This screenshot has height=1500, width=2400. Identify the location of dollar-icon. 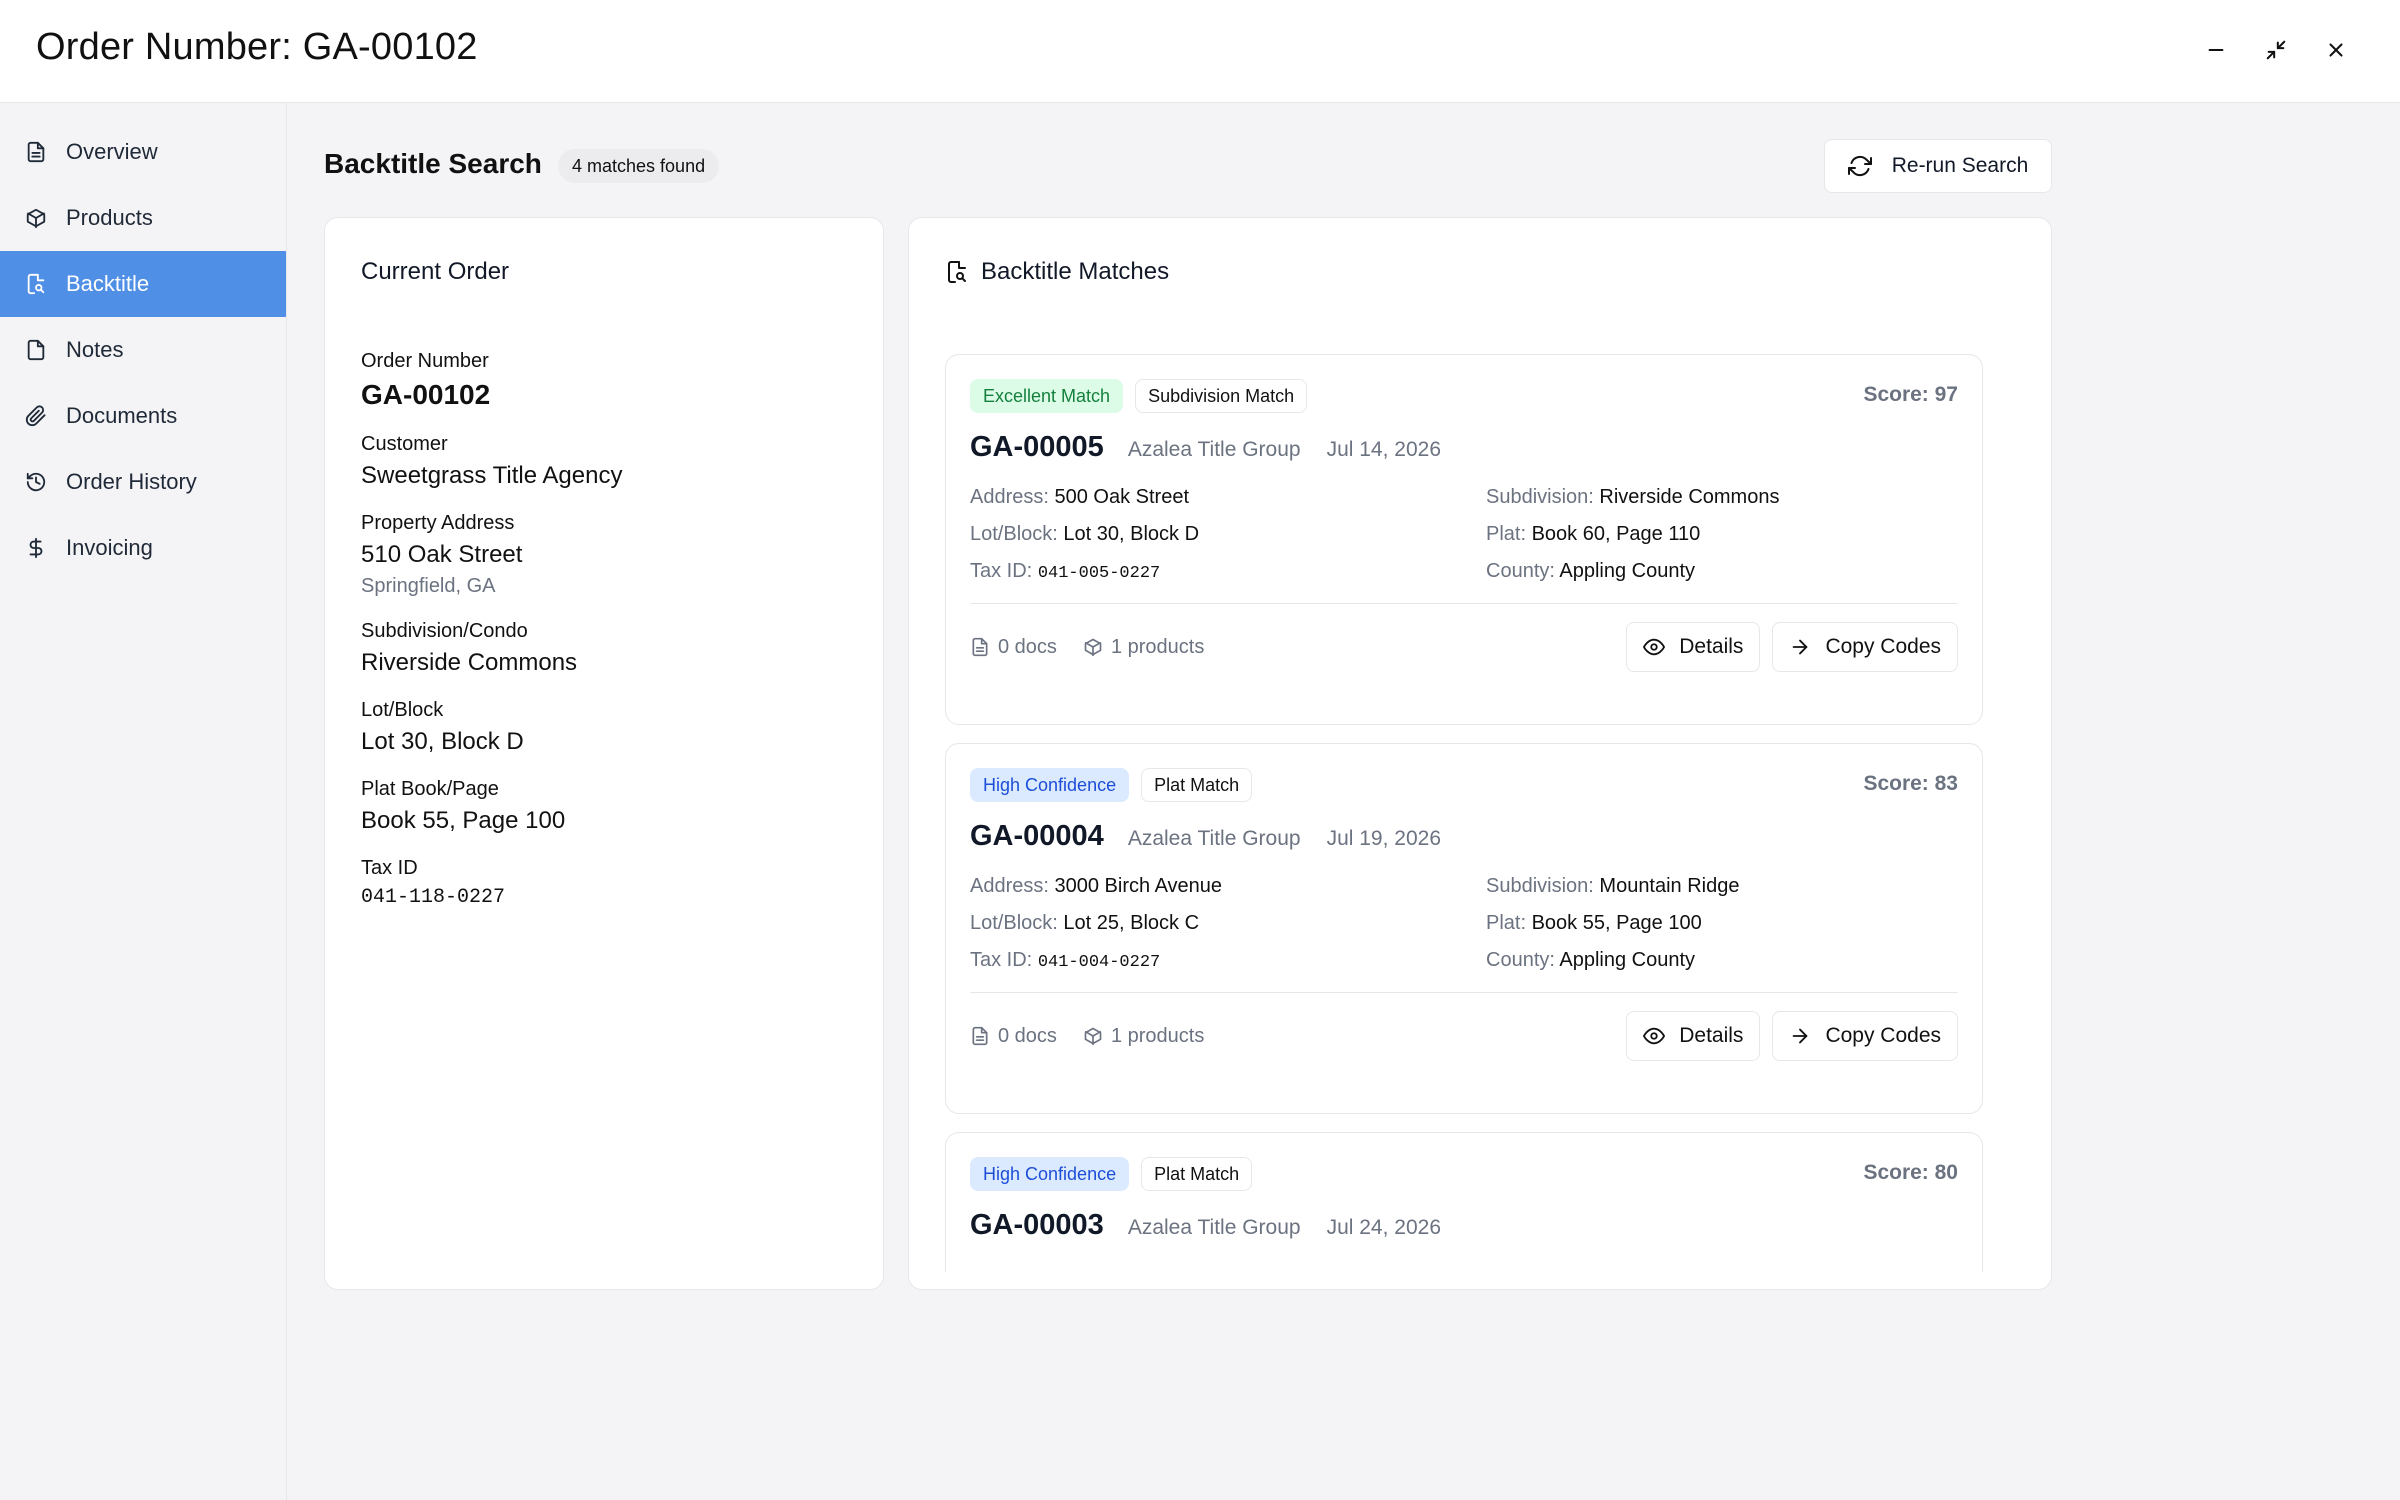
(36, 548).